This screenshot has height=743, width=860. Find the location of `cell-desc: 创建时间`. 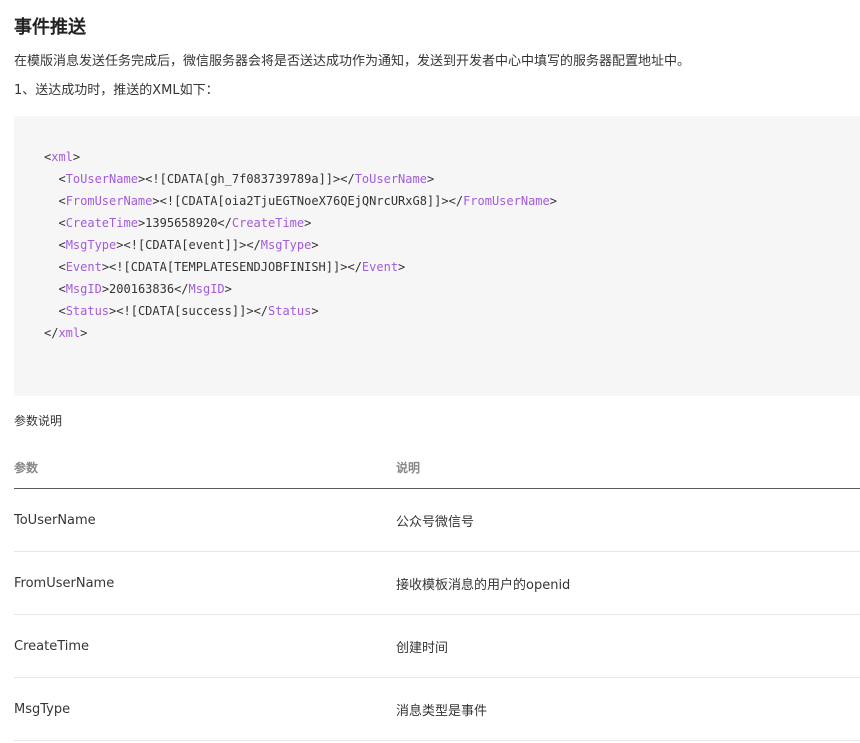

cell-desc: 创建时间 is located at coordinates (628, 646).